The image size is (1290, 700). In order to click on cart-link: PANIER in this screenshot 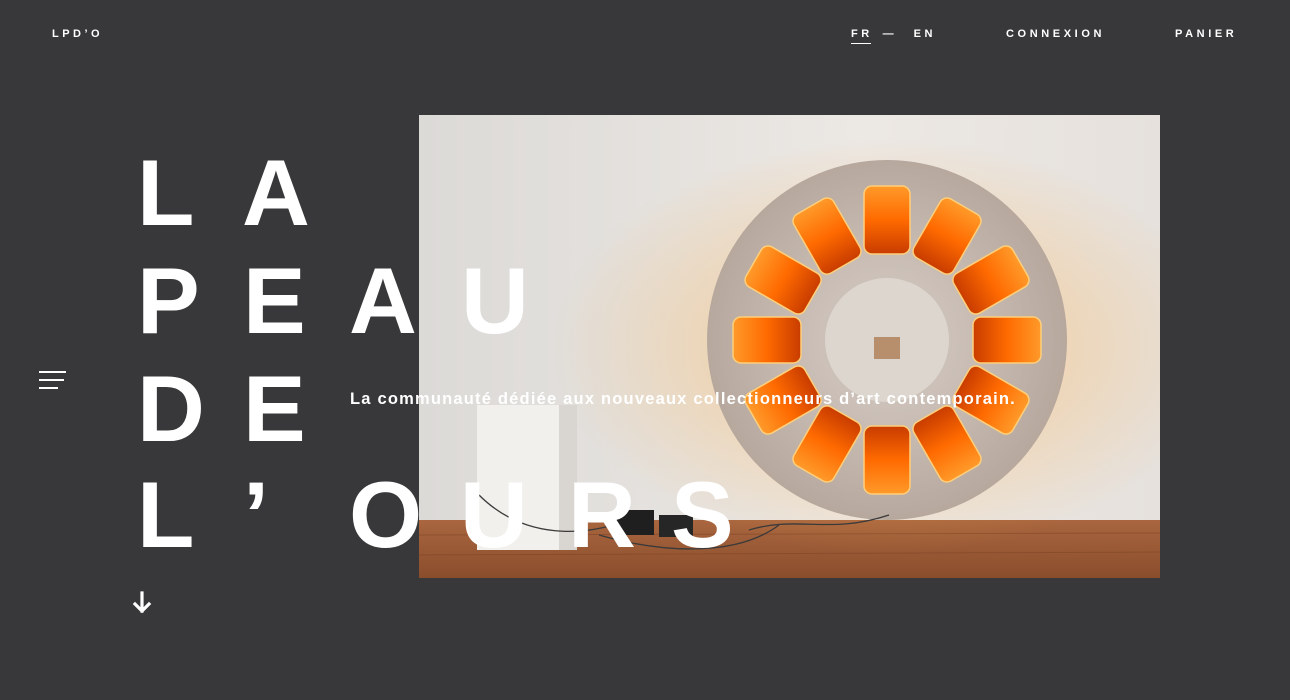, I will do `click(1206, 34)`.